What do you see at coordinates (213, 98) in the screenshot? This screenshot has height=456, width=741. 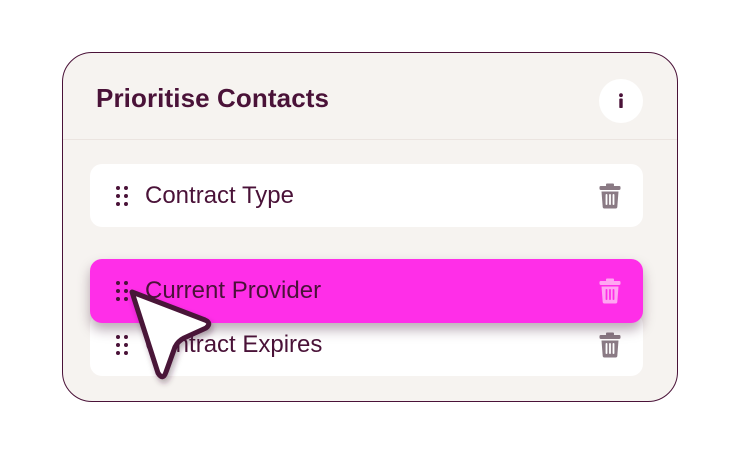 I see `panel-title: Prioritise Contacts` at bounding box center [213, 98].